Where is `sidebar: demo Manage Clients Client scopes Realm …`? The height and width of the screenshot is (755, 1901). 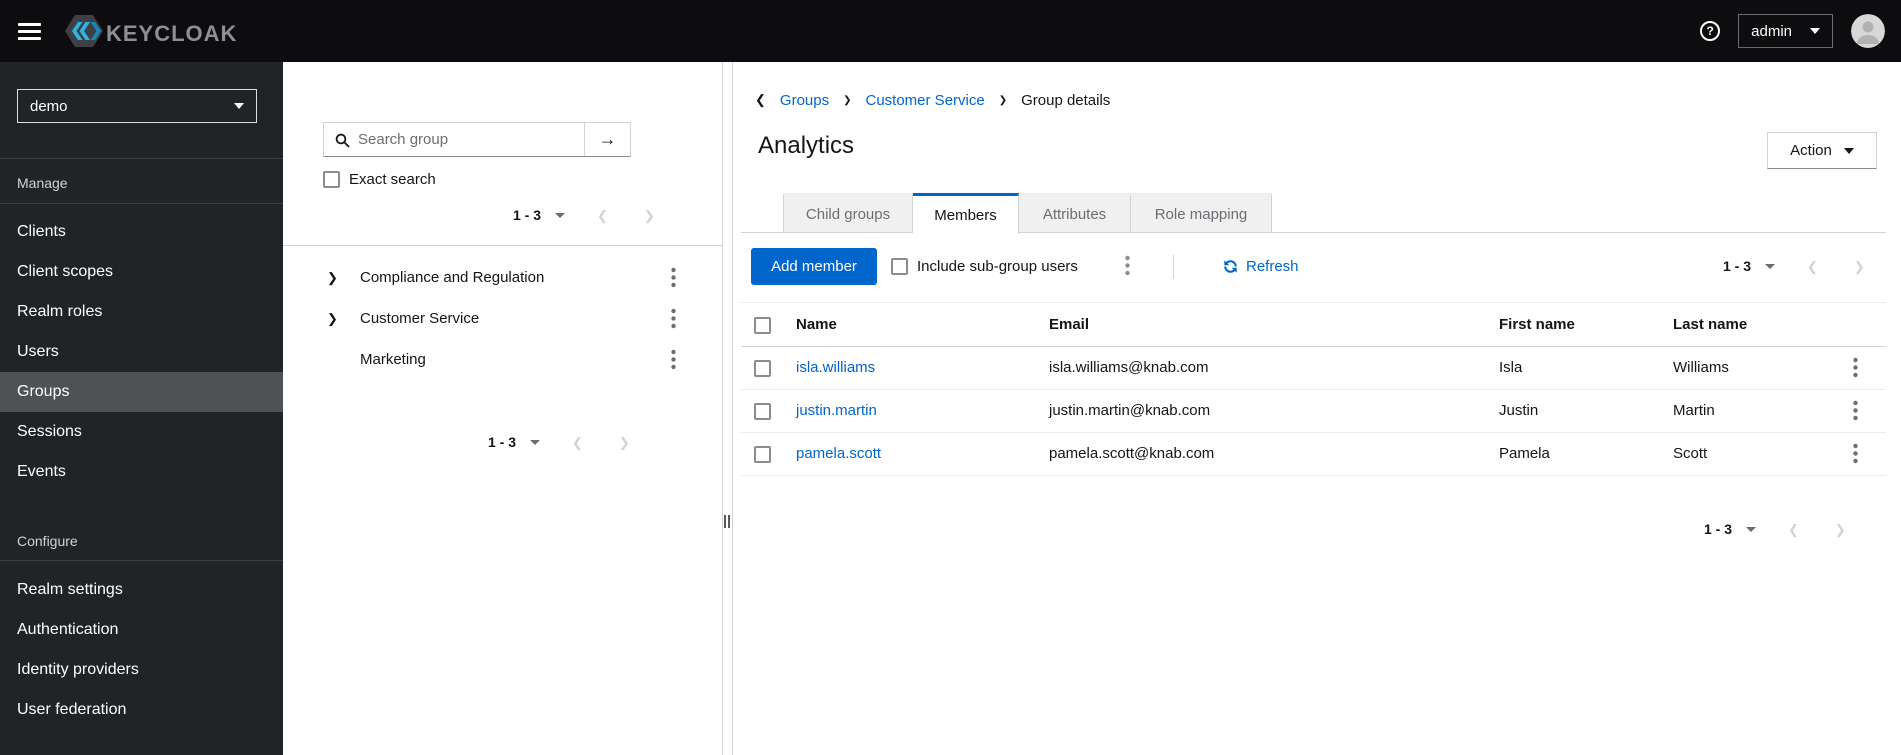
sidebar: demo Manage Clients Client scopes Realm … is located at coordinates (141, 408).